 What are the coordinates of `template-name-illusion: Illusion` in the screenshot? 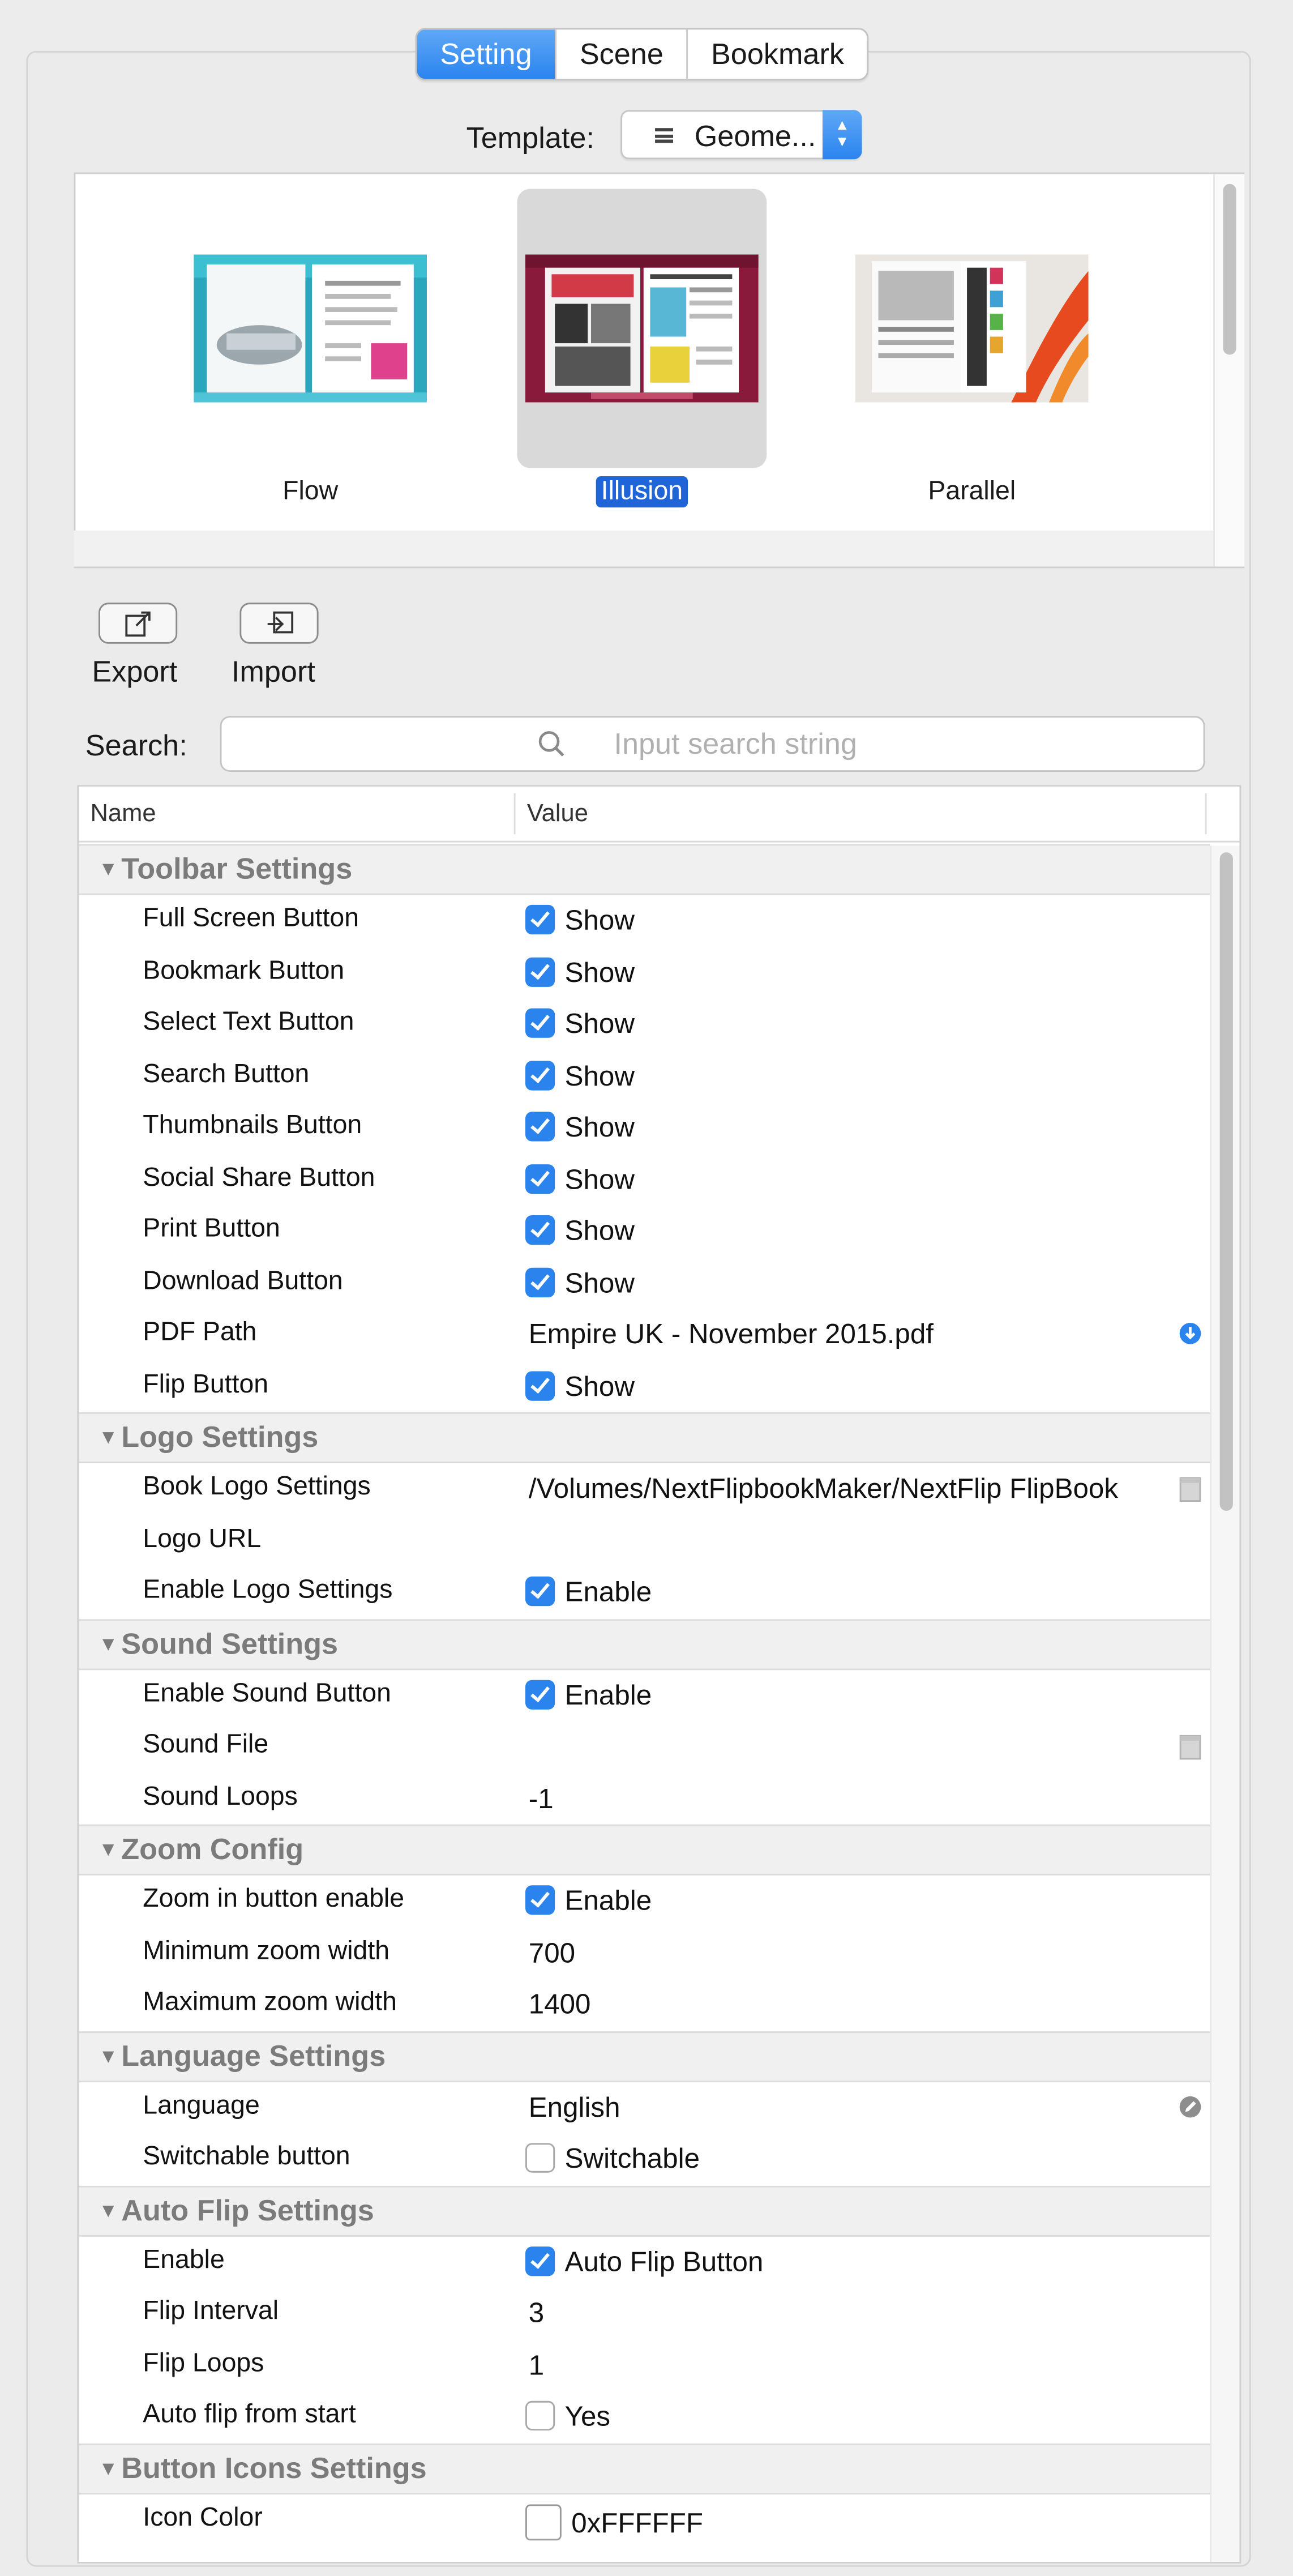 It's located at (642, 492).